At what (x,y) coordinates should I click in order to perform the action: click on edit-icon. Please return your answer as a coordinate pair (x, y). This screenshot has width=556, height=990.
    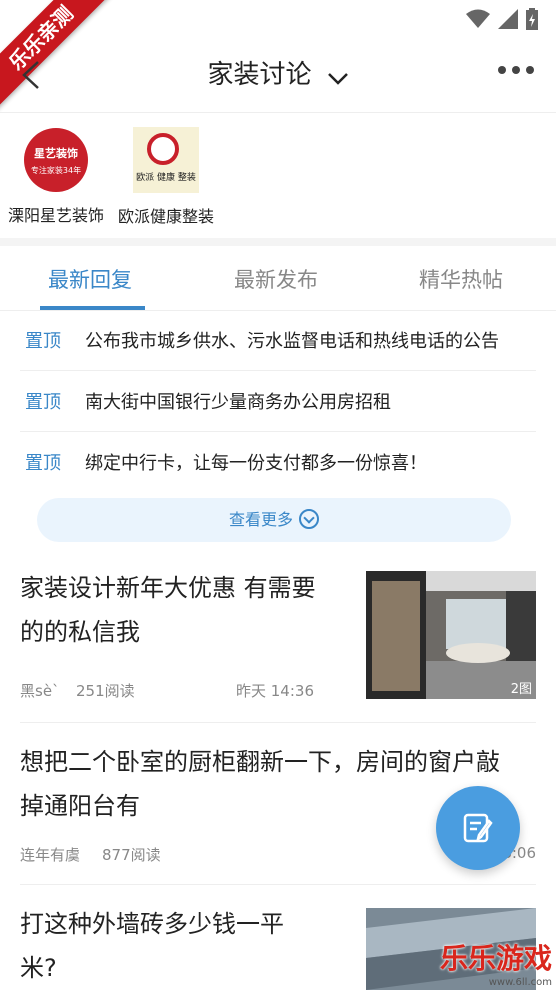
    Looking at the image, I should click on (478, 828).